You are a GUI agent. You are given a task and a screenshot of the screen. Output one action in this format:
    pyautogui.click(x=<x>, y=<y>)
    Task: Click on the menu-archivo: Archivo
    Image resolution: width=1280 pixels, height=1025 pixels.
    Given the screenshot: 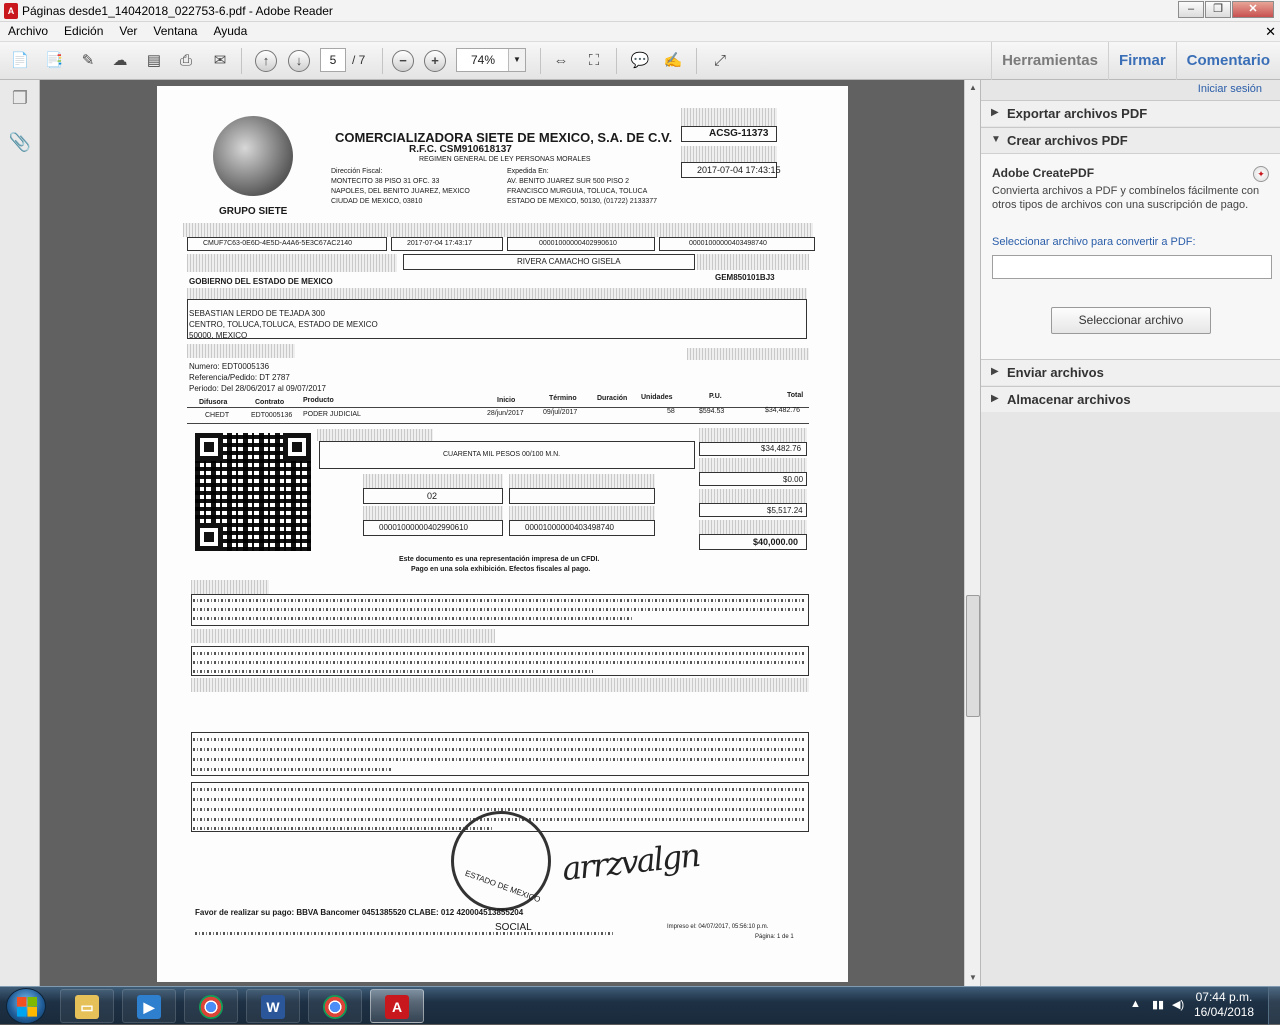 What is the action you would take?
    pyautogui.click(x=28, y=31)
    